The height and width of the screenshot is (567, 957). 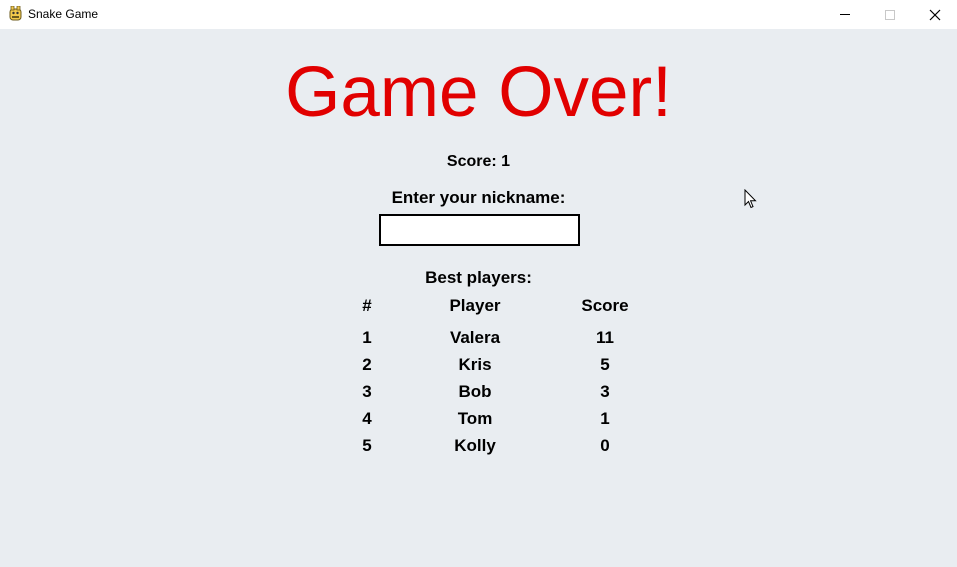 What do you see at coordinates (605, 305) in the screenshot?
I see `header-score: Score` at bounding box center [605, 305].